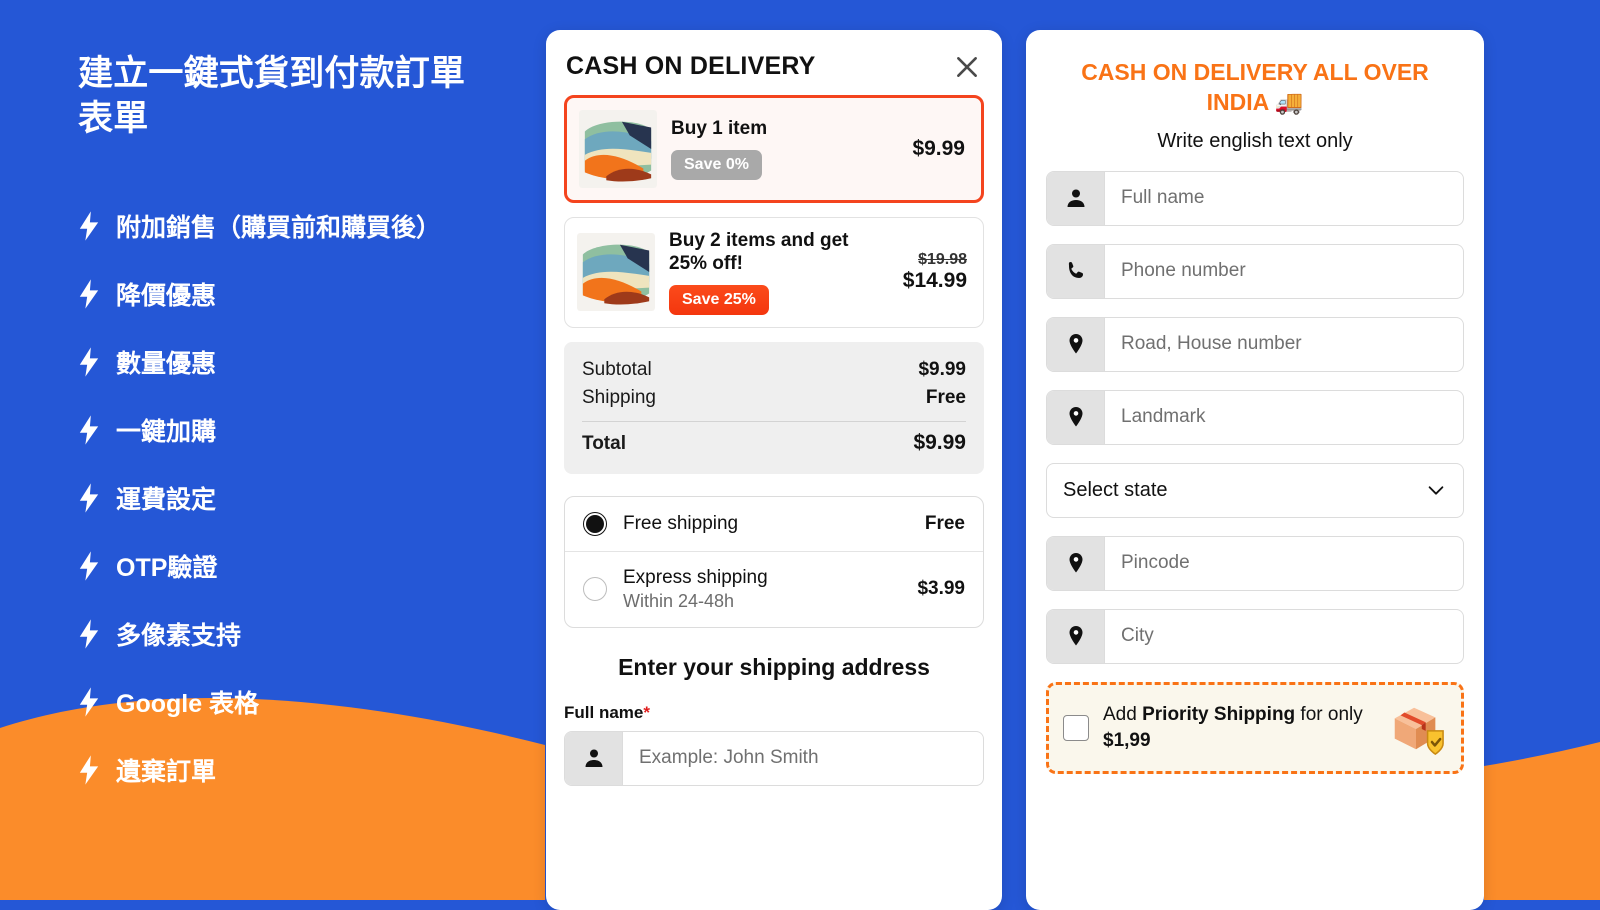  I want to click on shipping-label: Shipping, so click(619, 397).